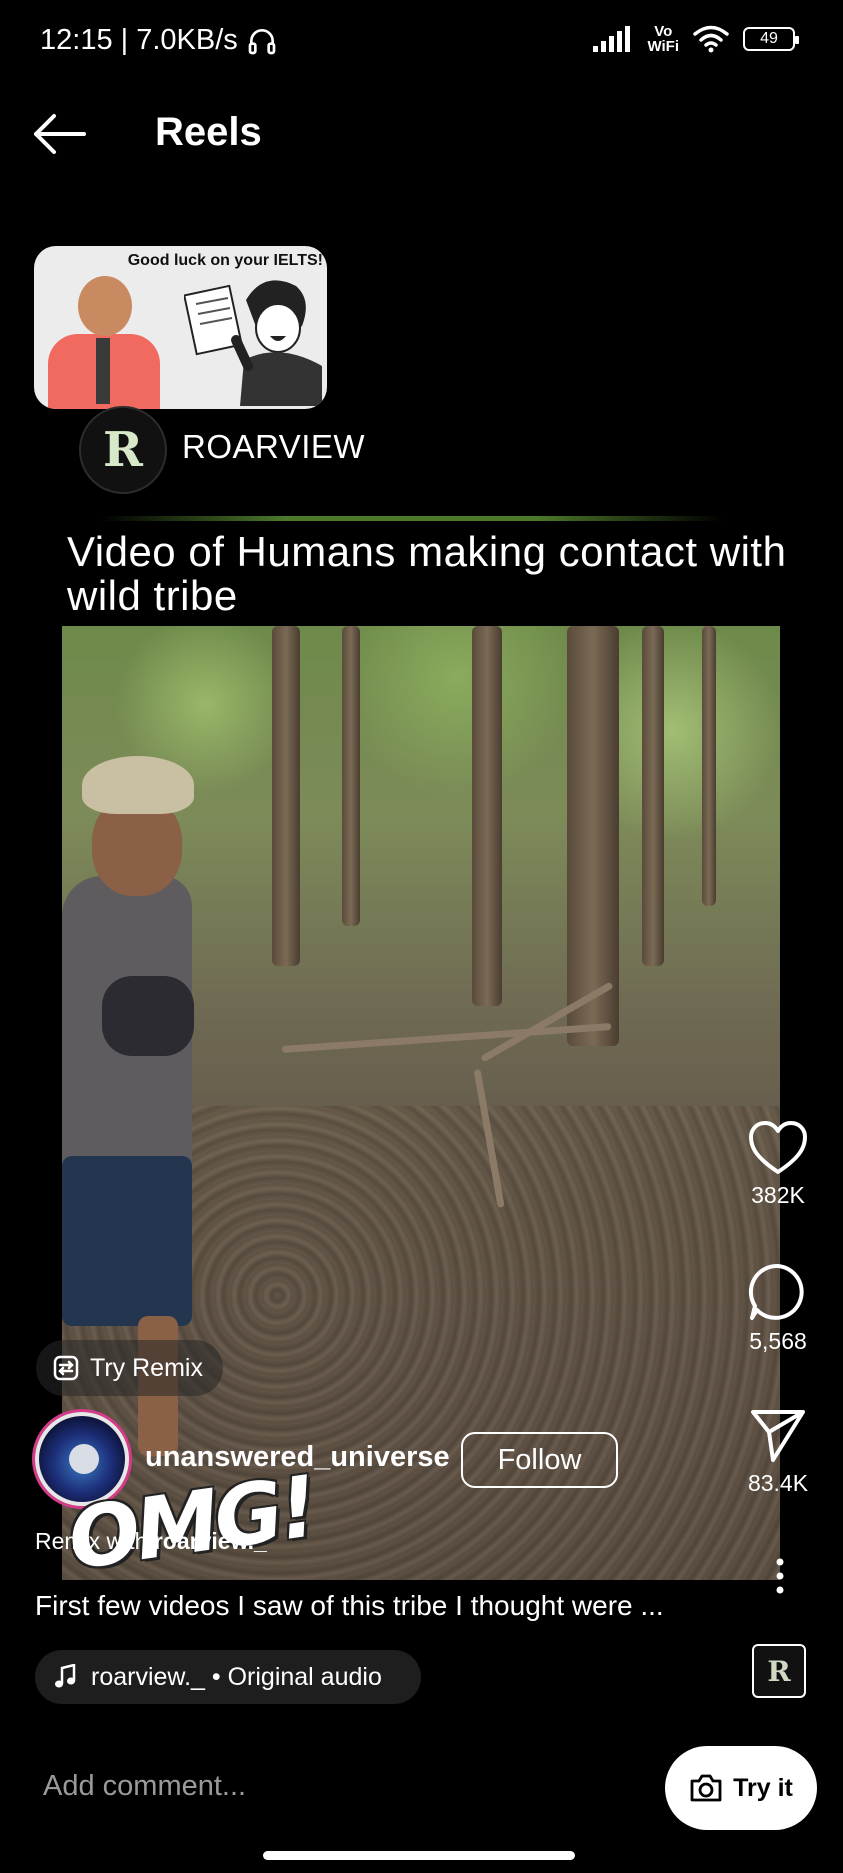  Describe the element at coordinates (446, 1037) in the screenshot. I see `fallen-branch` at that location.